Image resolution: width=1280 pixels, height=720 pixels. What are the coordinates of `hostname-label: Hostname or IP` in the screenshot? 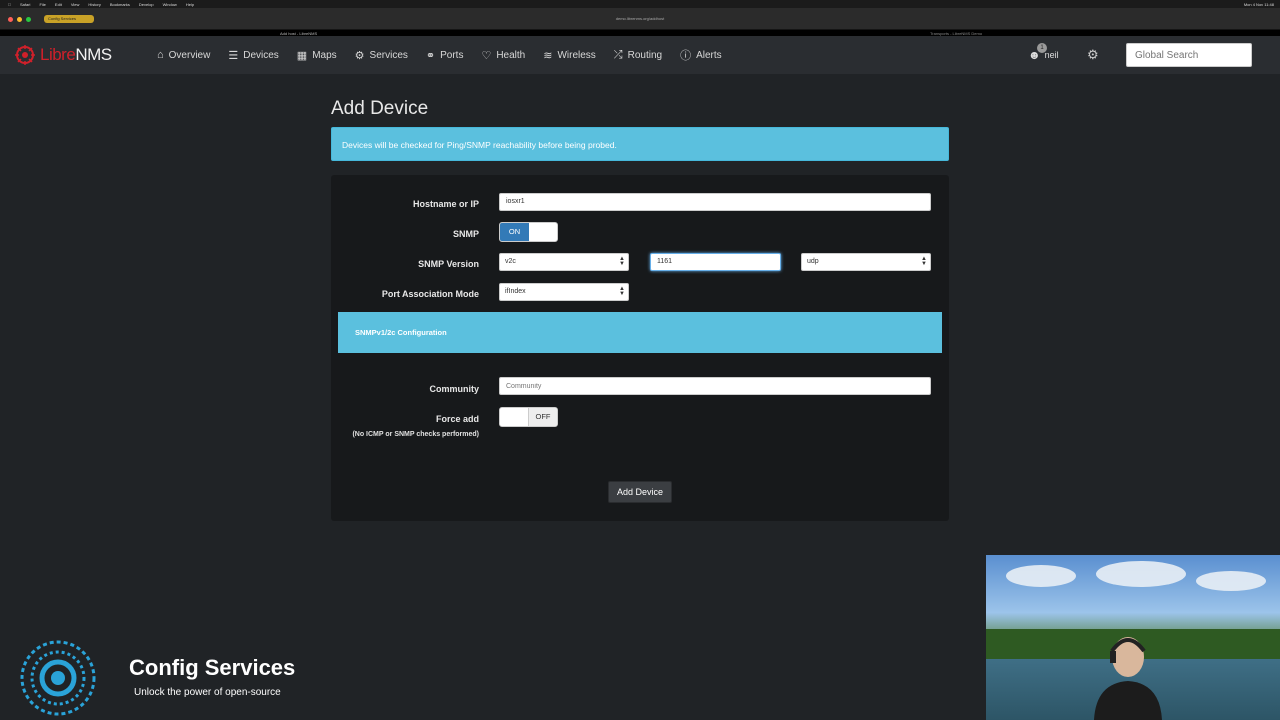 It's located at (445, 204).